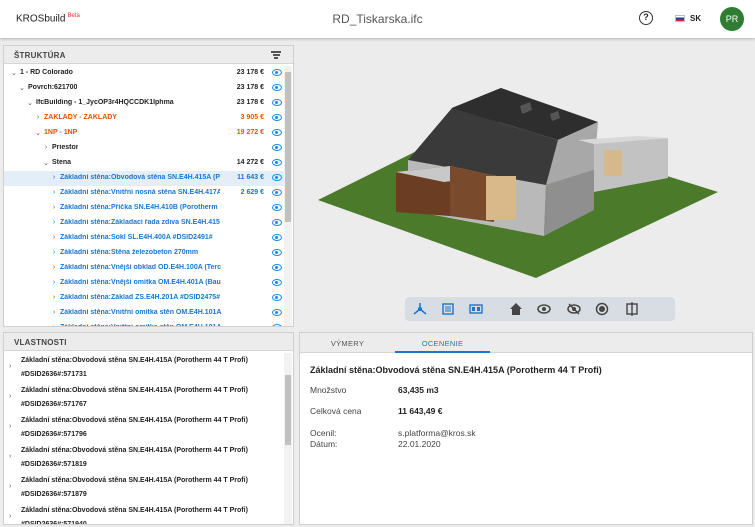  I want to click on isolate-icon, so click(602, 309).